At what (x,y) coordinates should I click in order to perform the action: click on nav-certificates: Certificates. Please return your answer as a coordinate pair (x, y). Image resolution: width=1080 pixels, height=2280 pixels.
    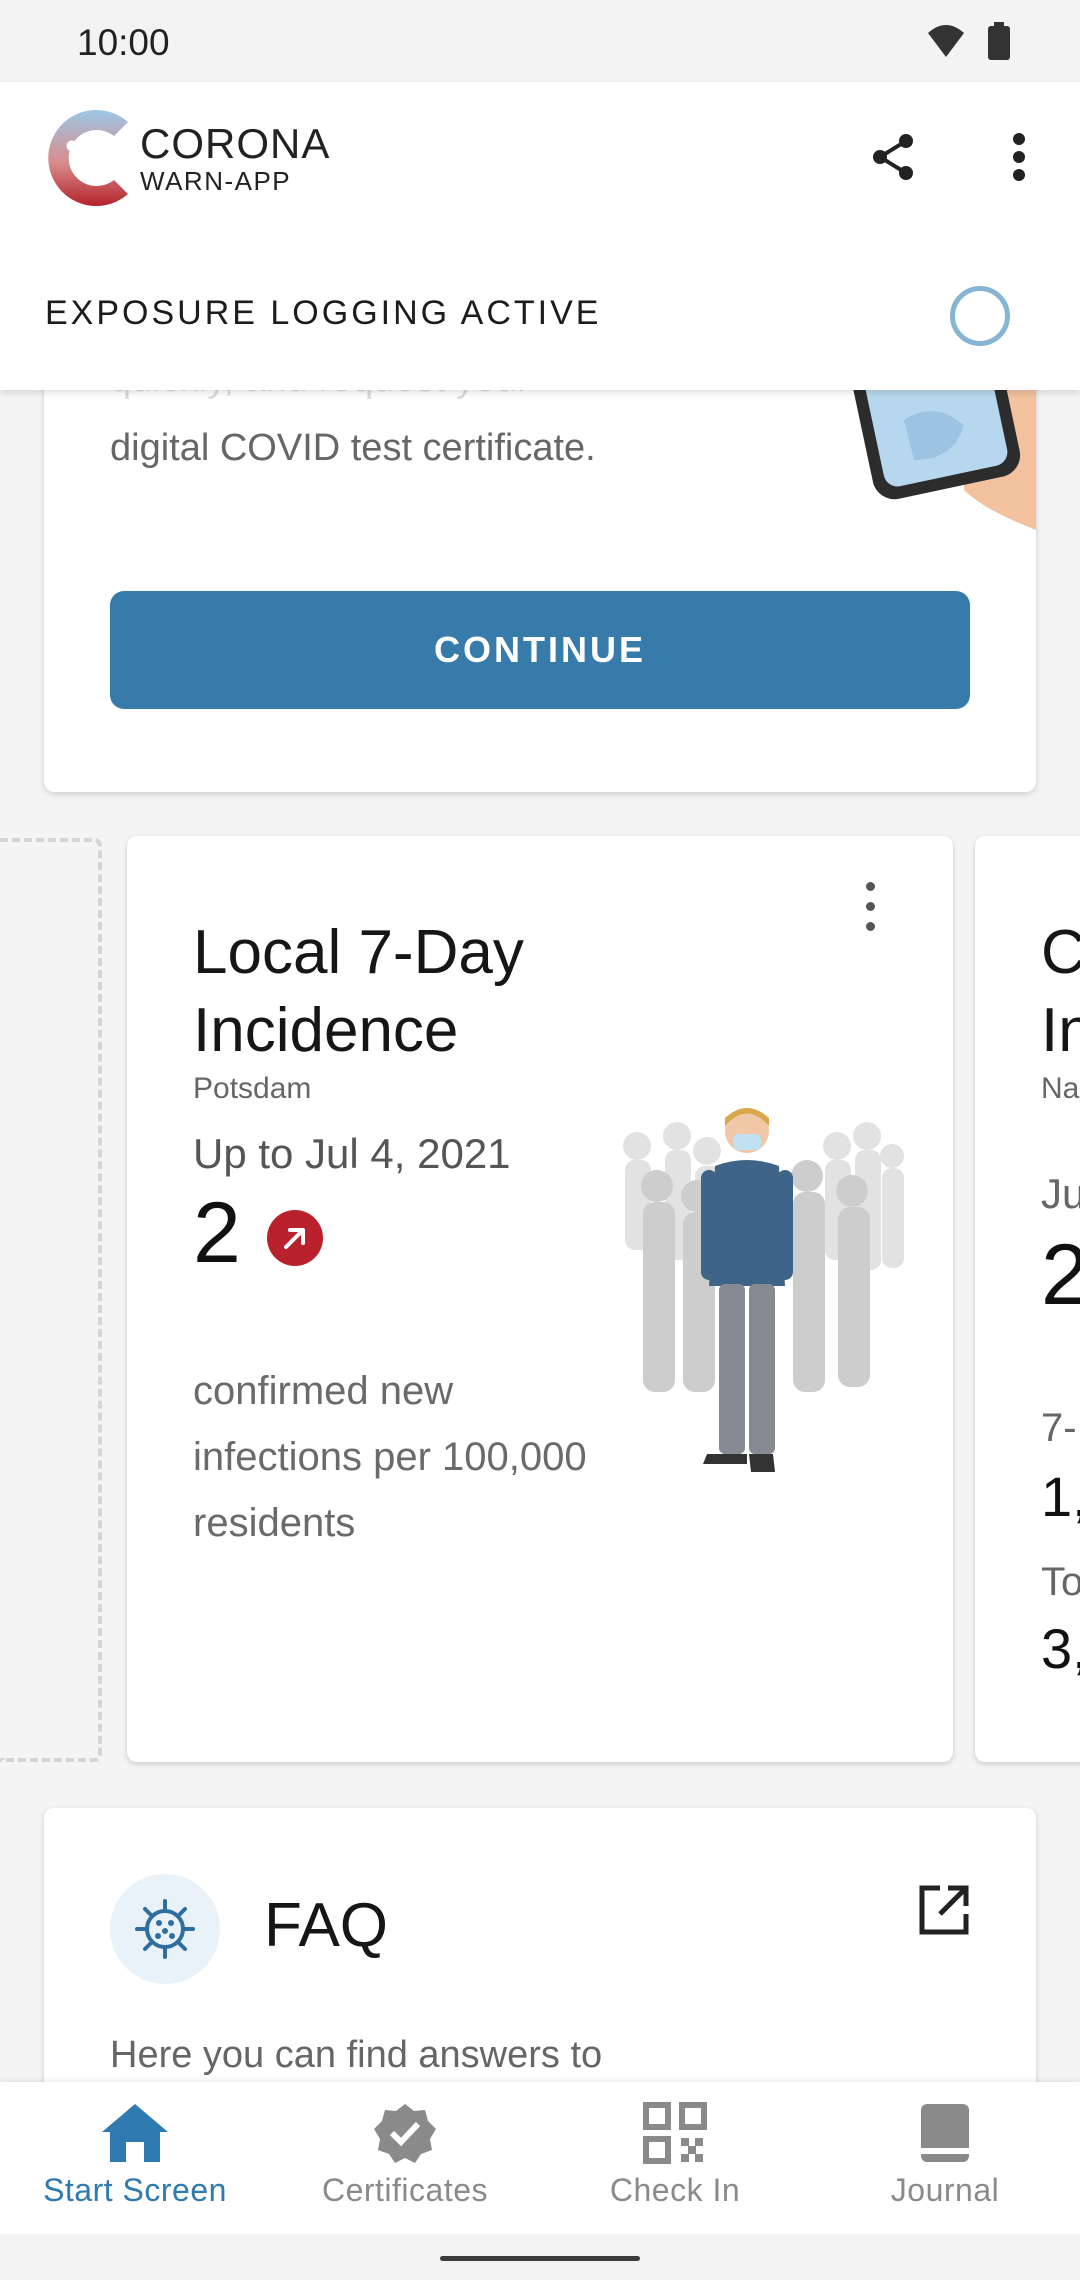
    Looking at the image, I should click on (405, 2158).